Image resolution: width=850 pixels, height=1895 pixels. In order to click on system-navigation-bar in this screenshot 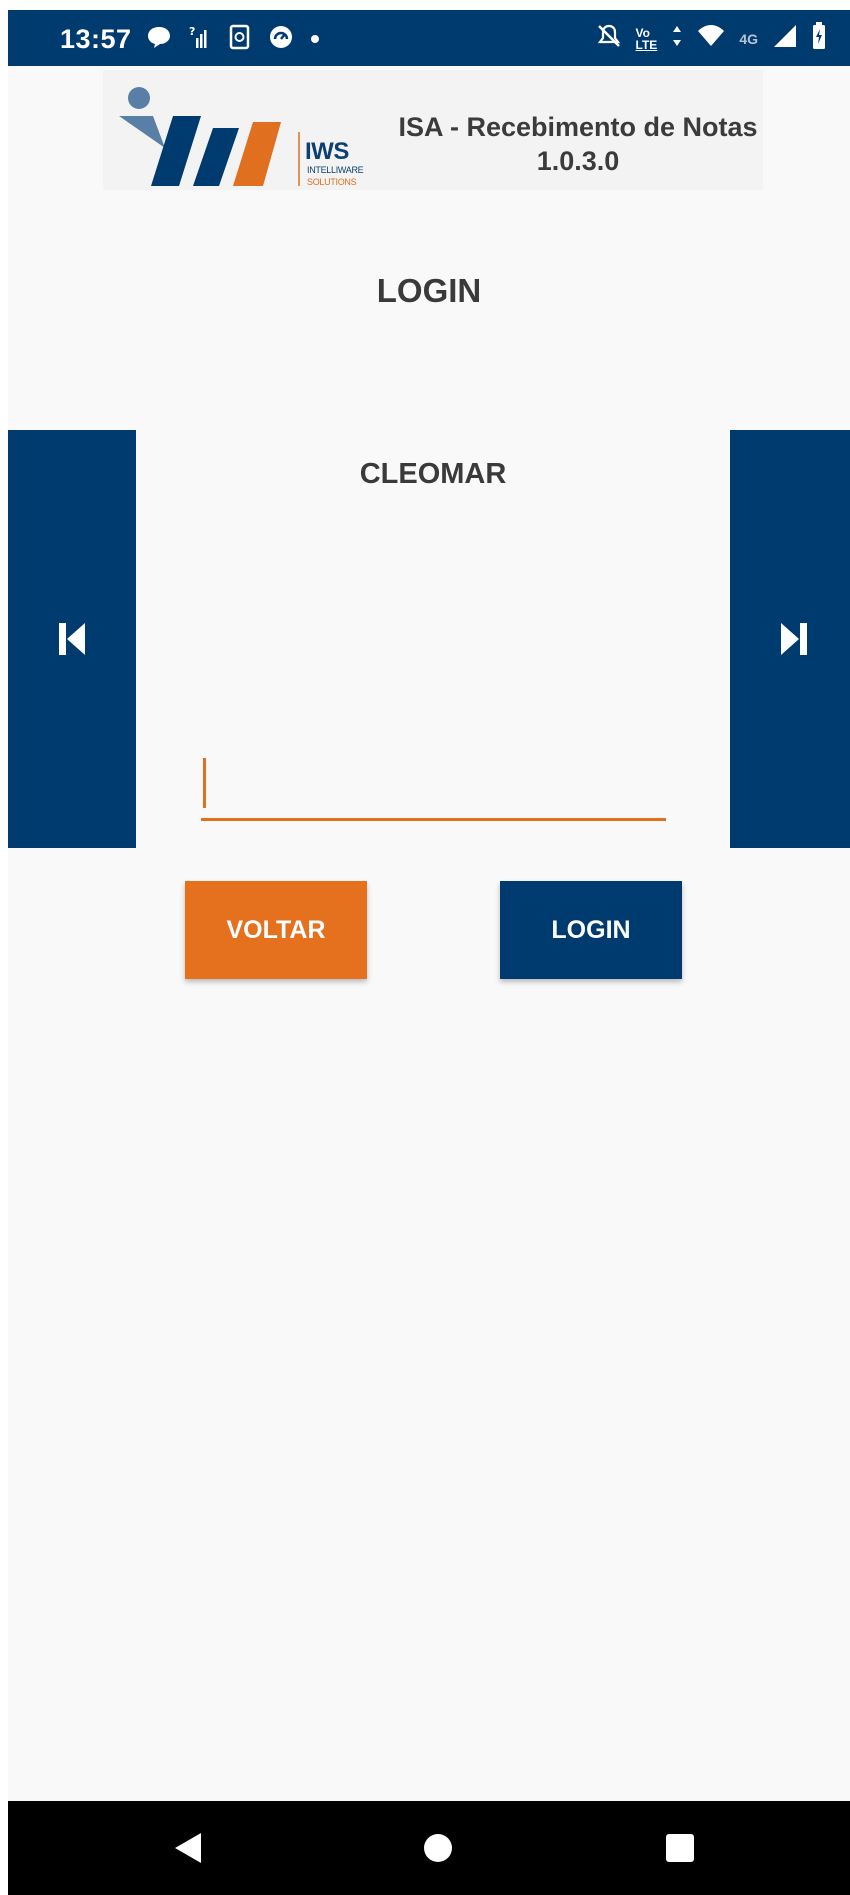, I will do `click(429, 1848)`.